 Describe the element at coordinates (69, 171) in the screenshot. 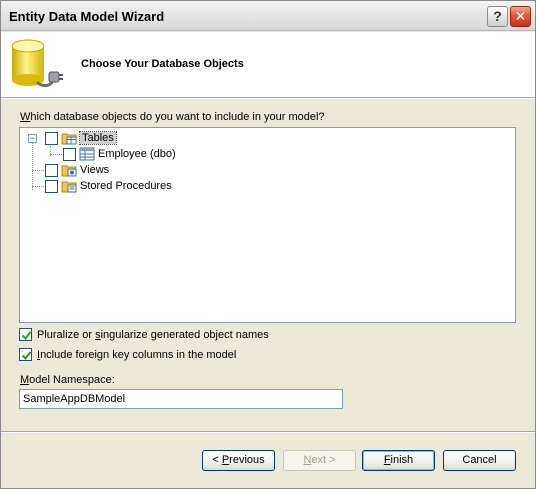

I see `views-folder-icon` at that location.